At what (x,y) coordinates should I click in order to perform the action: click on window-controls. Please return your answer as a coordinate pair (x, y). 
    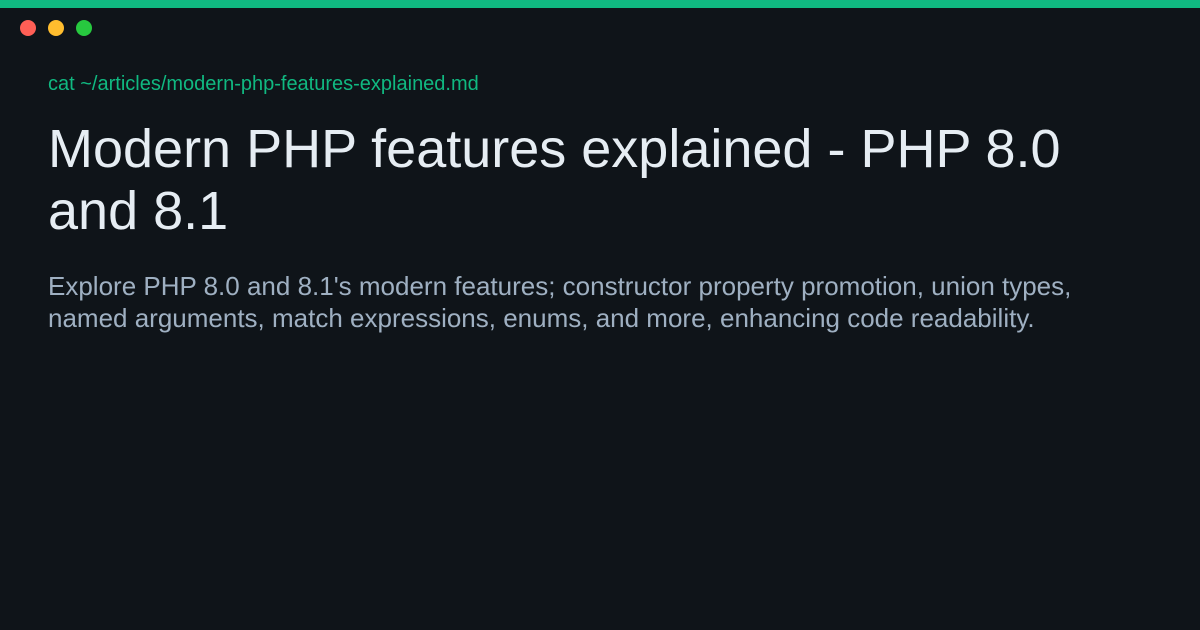
    Looking at the image, I should click on (56, 28).